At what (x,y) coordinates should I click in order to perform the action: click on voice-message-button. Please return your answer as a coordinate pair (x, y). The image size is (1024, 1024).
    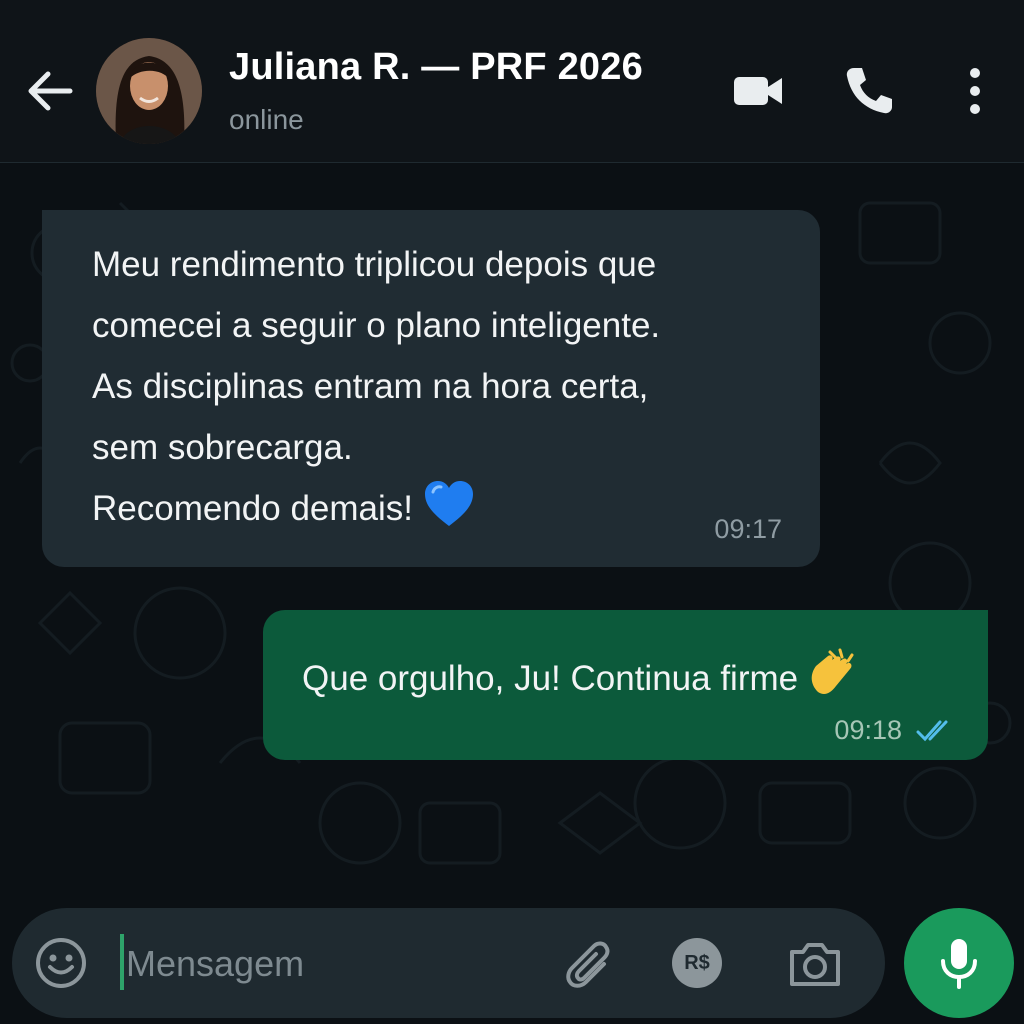
    Looking at the image, I should click on (959, 963).